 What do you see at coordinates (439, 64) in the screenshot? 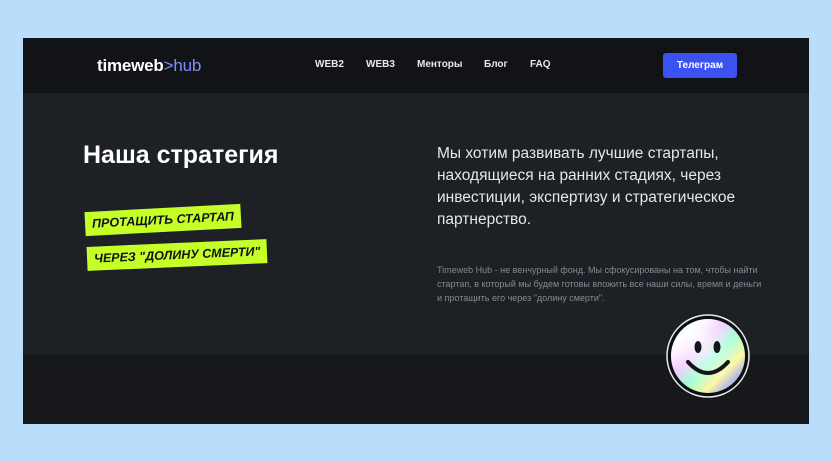
I see `nav-link-mentors: Менторы` at bounding box center [439, 64].